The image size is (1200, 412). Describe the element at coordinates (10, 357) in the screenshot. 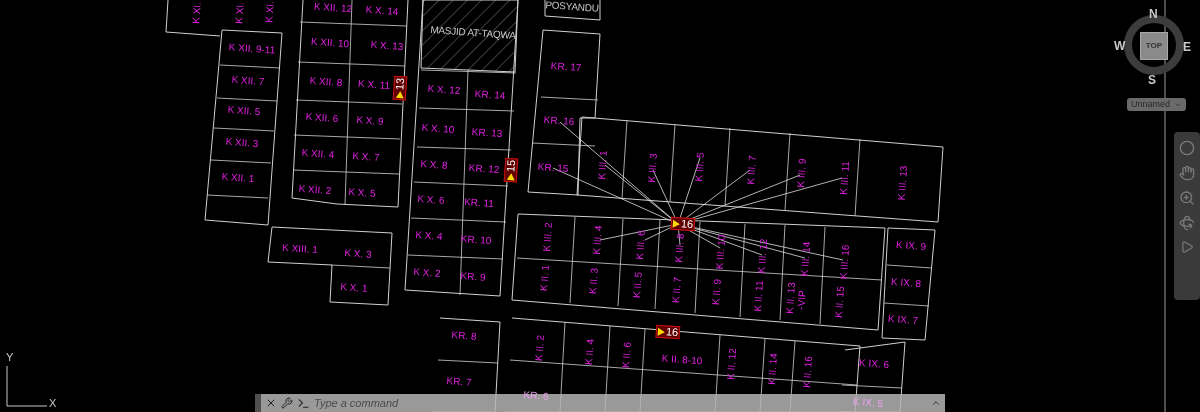

I see `y-axis-label: Y` at that location.